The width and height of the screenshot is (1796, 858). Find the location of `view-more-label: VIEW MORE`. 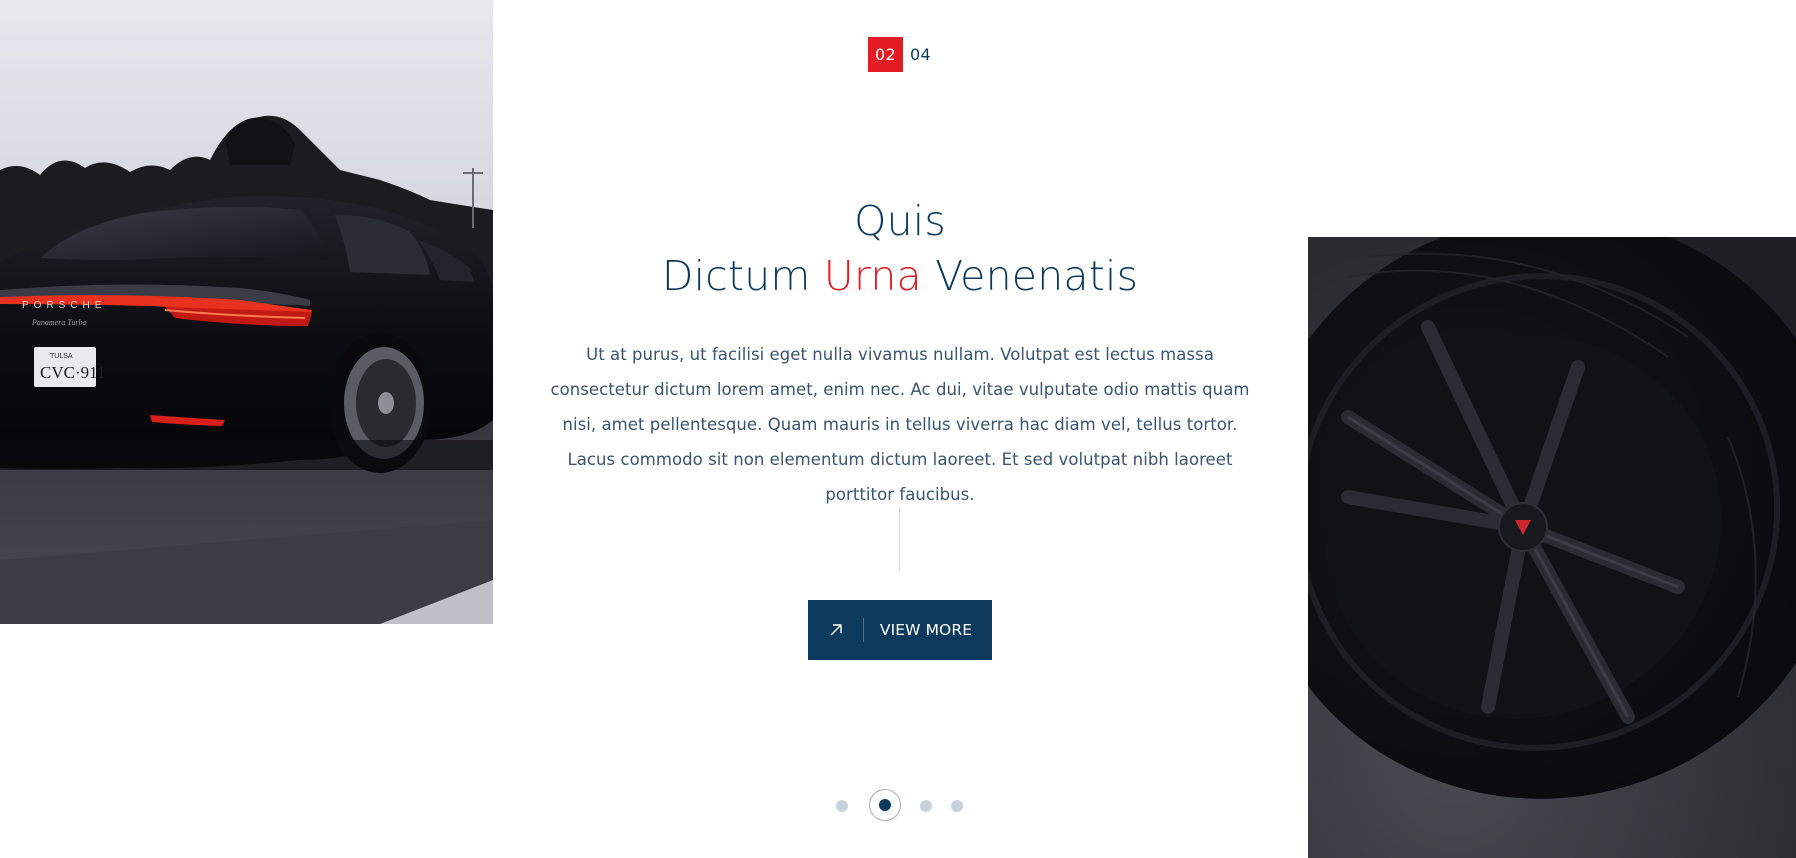

view-more-label: VIEW MORE is located at coordinates (926, 630).